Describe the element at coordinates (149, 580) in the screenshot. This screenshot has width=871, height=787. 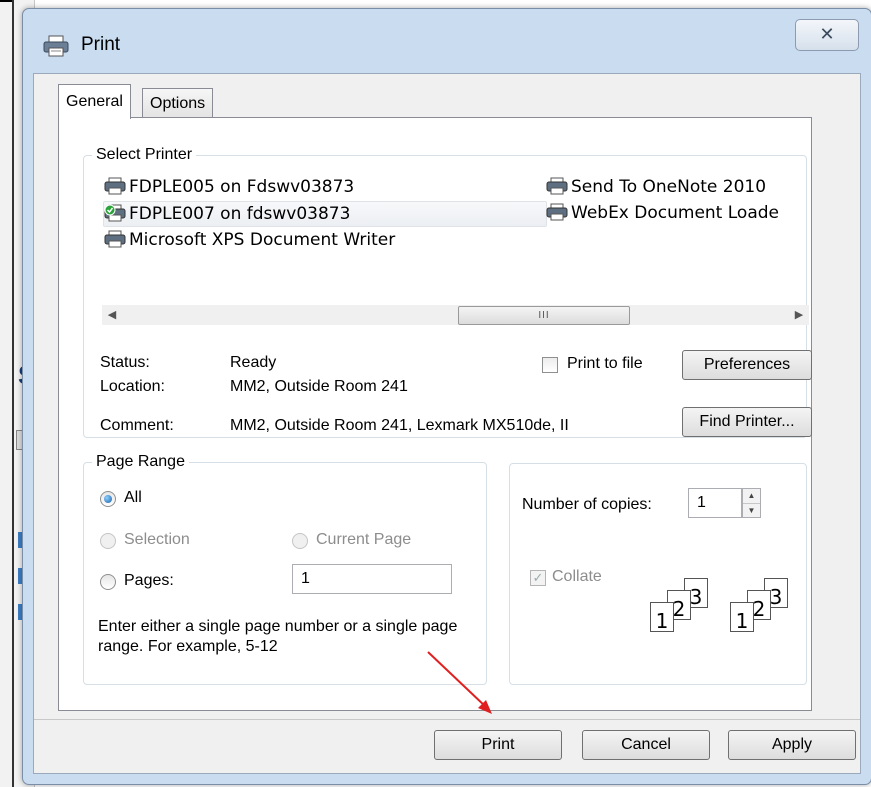
I see `pages-label: Pages:` at that location.